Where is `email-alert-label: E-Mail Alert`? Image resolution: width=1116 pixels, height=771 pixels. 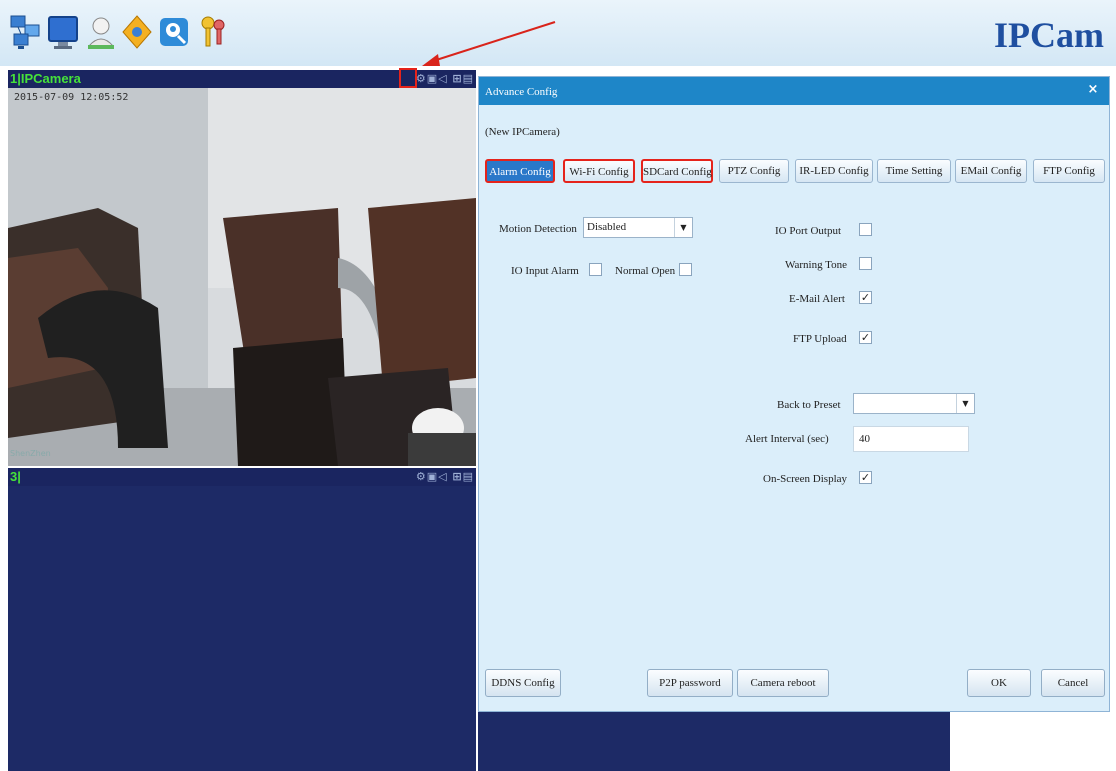 email-alert-label: E-Mail Alert is located at coordinates (817, 299).